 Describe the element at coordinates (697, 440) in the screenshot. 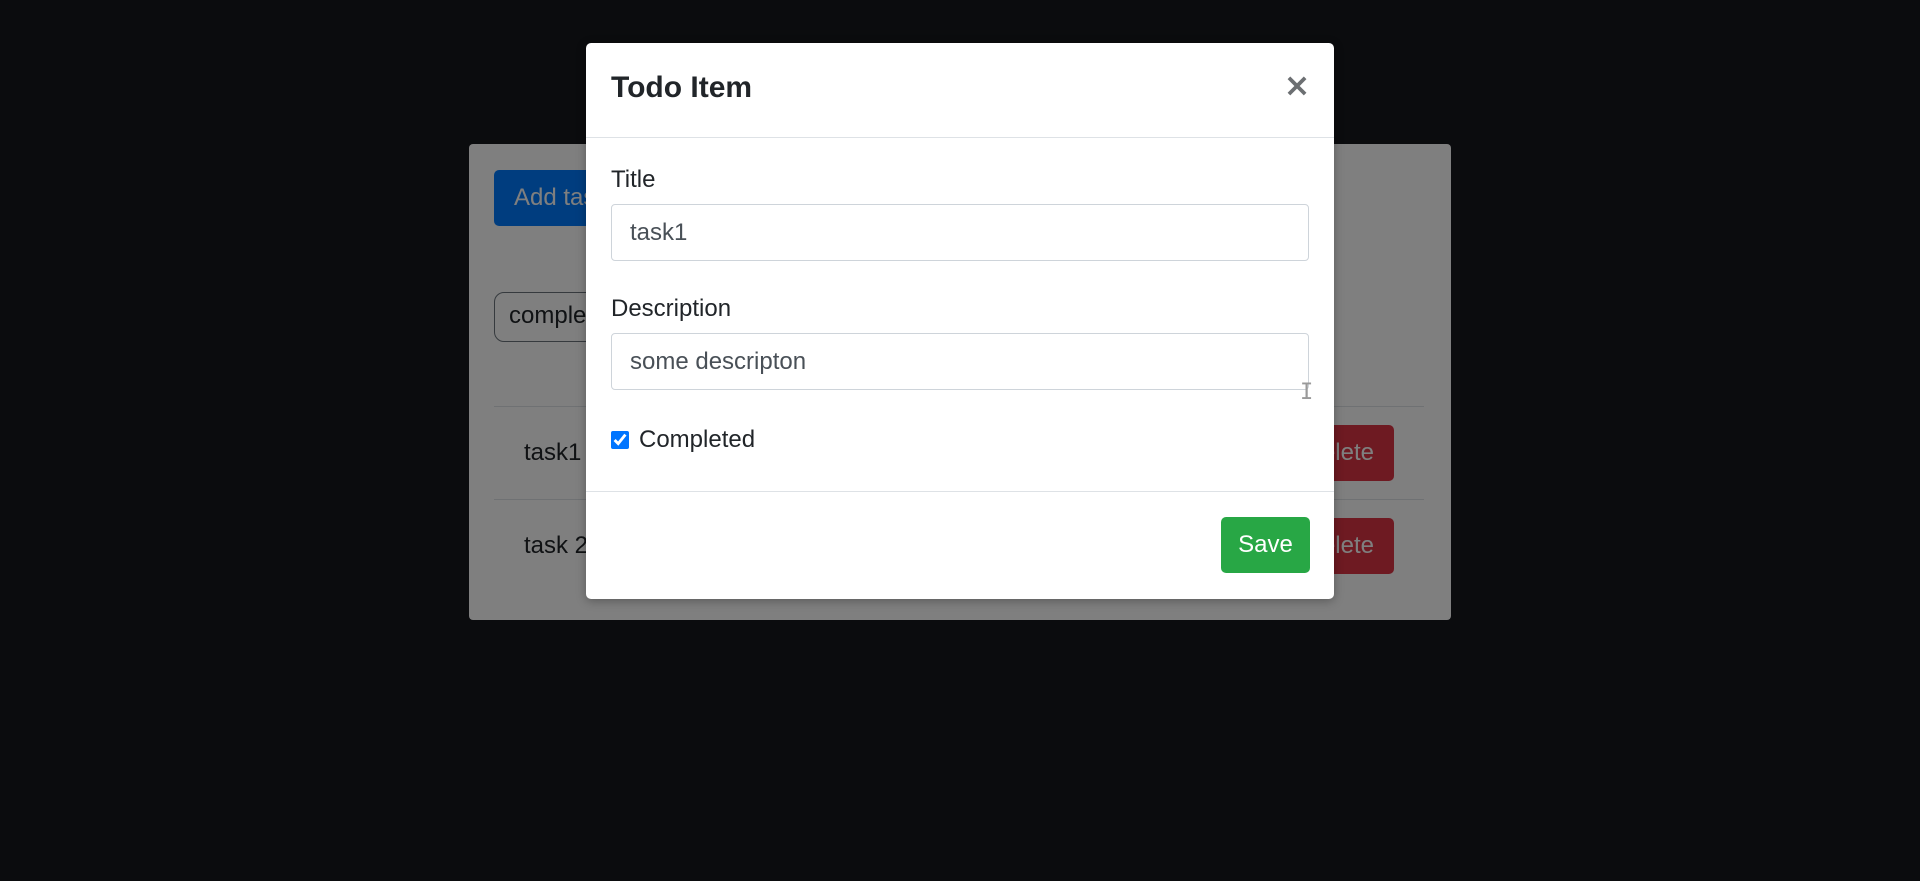

I see `completed-label: Completed` at that location.